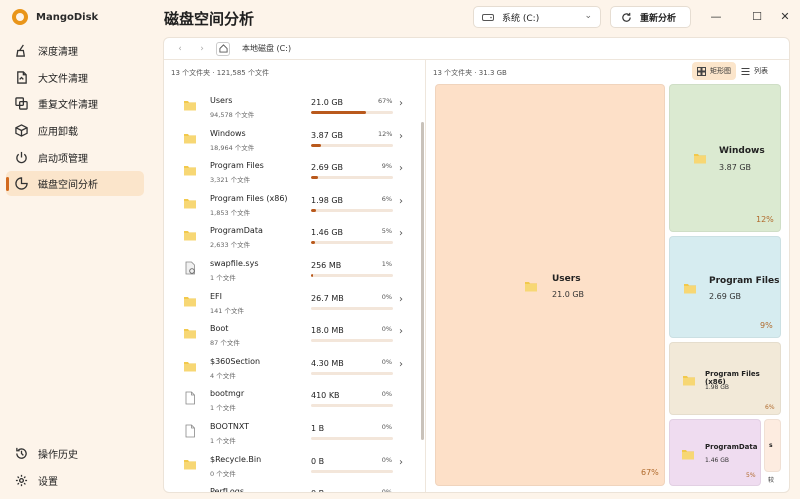  Describe the element at coordinates (58, 133) in the screenshot. I see `sidebar-item-label: 应用卸载` at that location.